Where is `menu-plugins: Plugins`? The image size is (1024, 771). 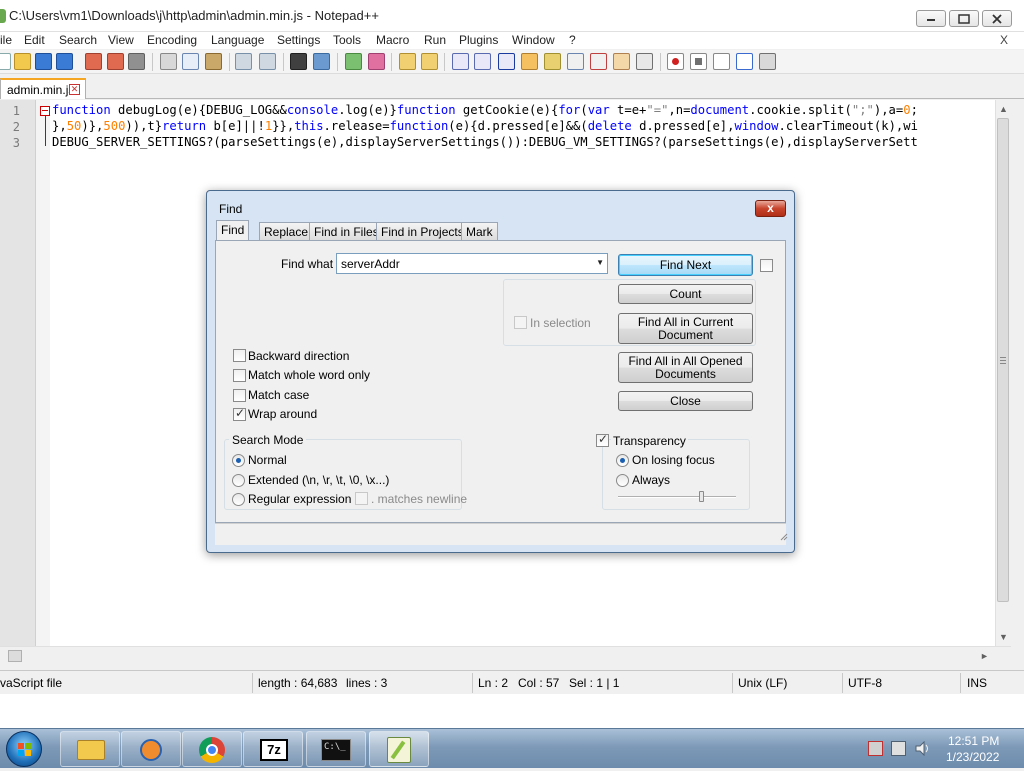
menu-plugins: Plugins is located at coordinates (478, 40).